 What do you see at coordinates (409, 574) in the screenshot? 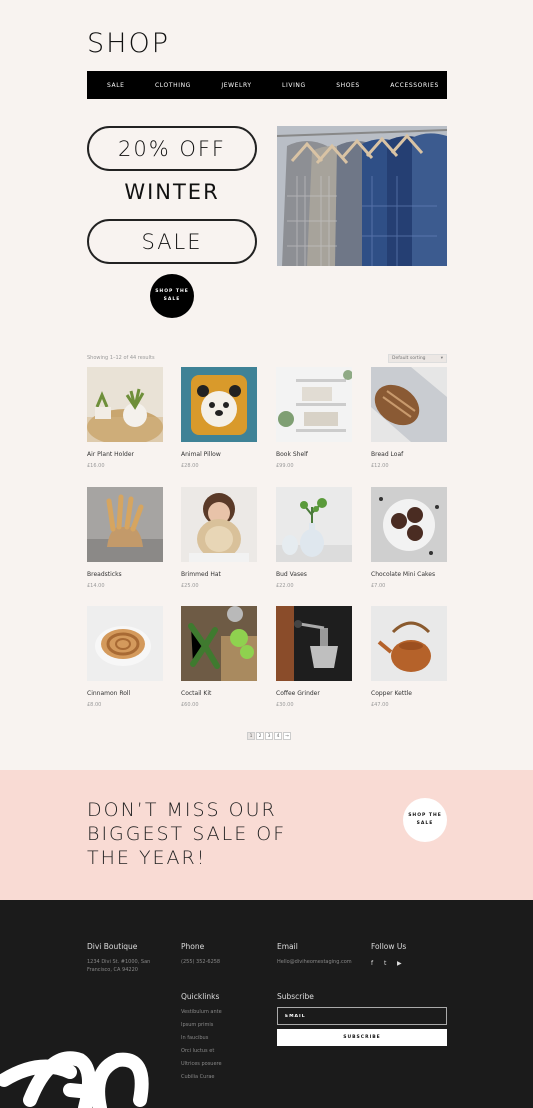
I see `product-name: Chocolate Mini Cakes` at bounding box center [409, 574].